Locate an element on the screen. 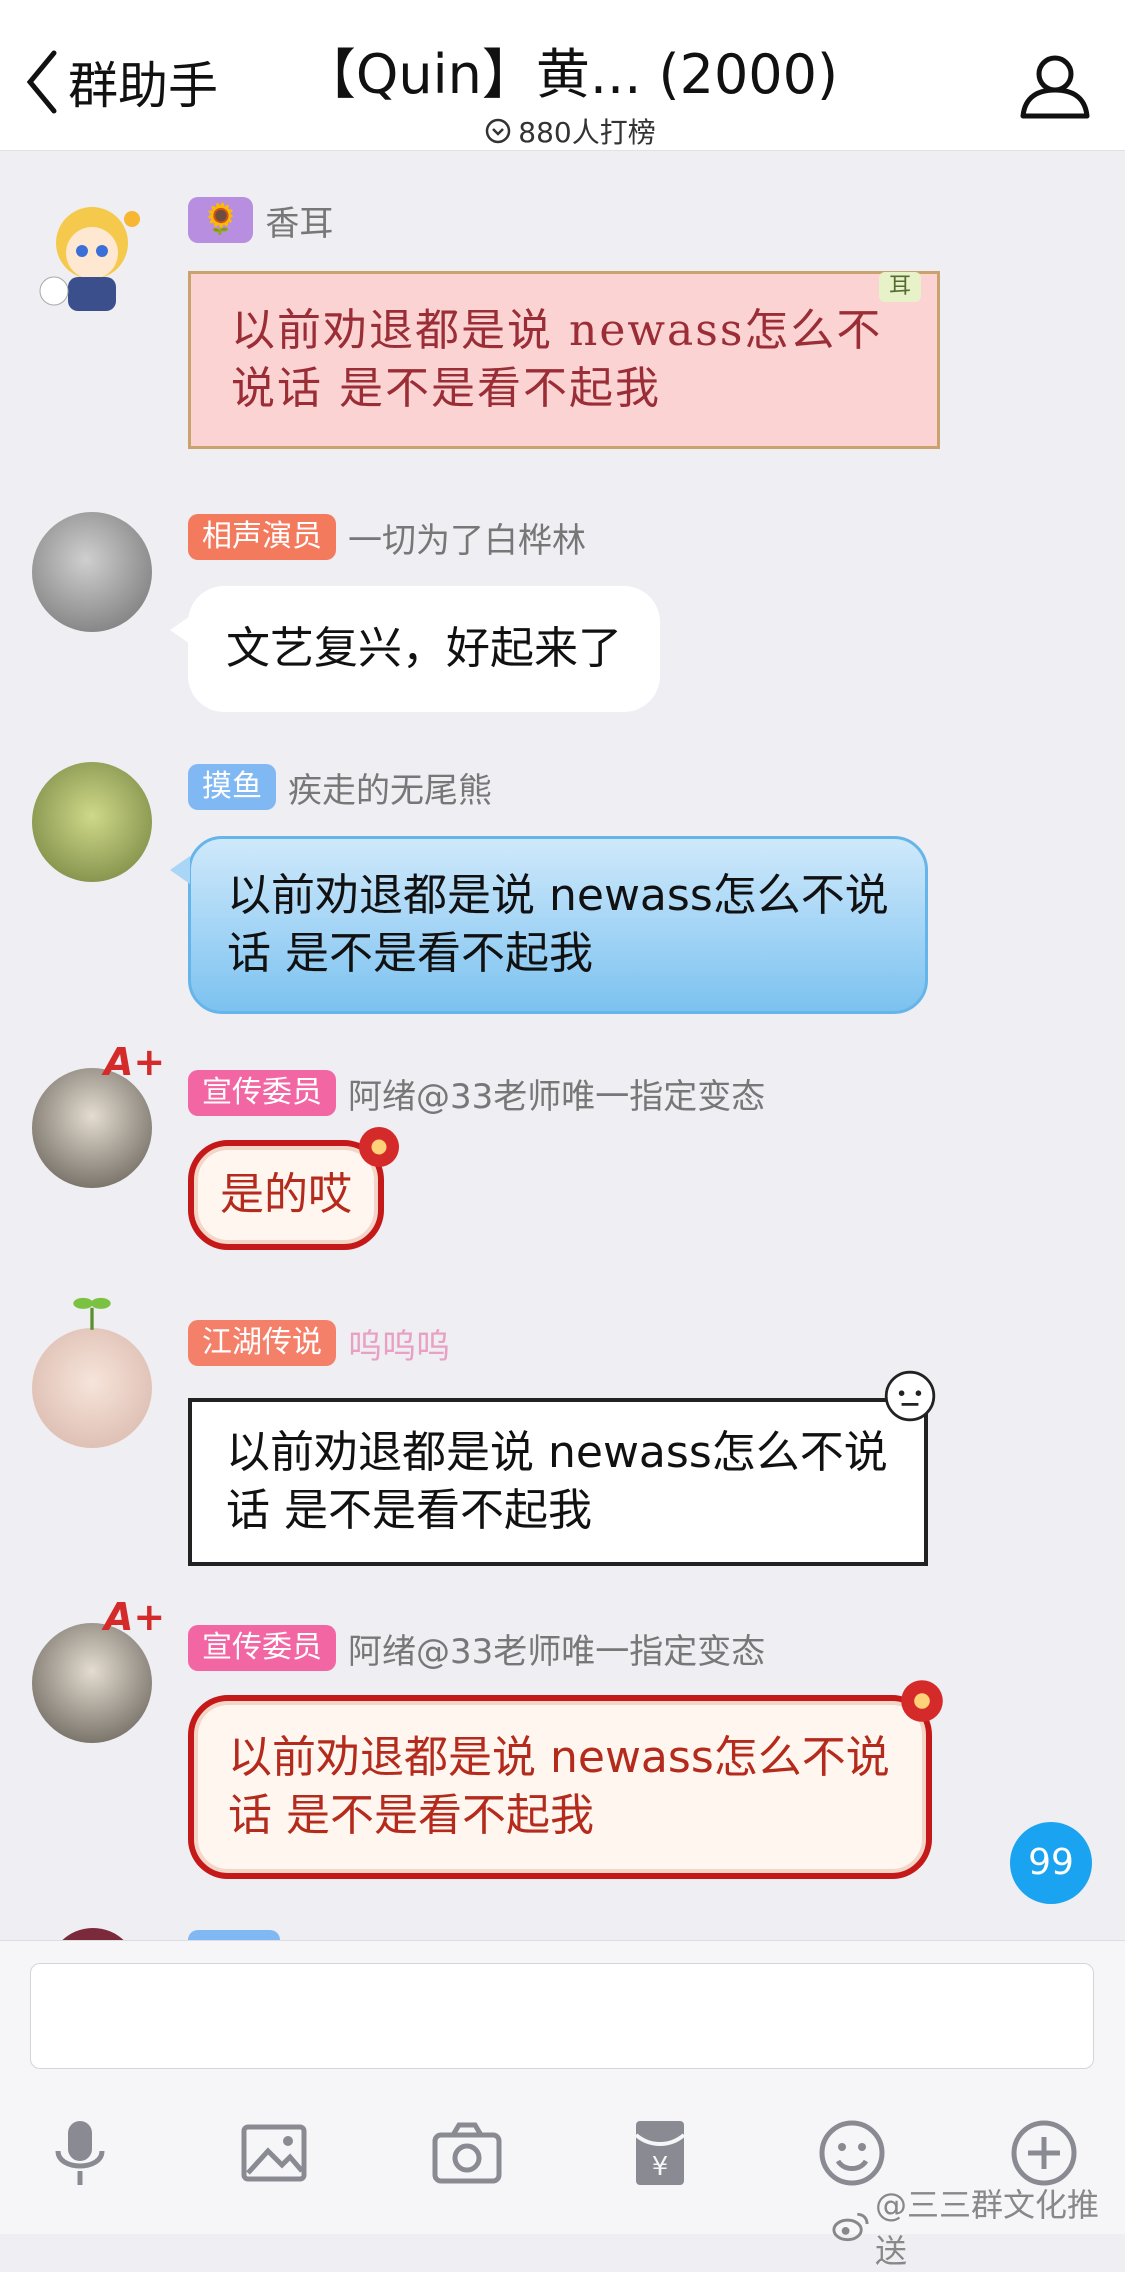 Image resolution: width=1125 pixels, height=2272 pixels. message-input is located at coordinates (562, 2016).